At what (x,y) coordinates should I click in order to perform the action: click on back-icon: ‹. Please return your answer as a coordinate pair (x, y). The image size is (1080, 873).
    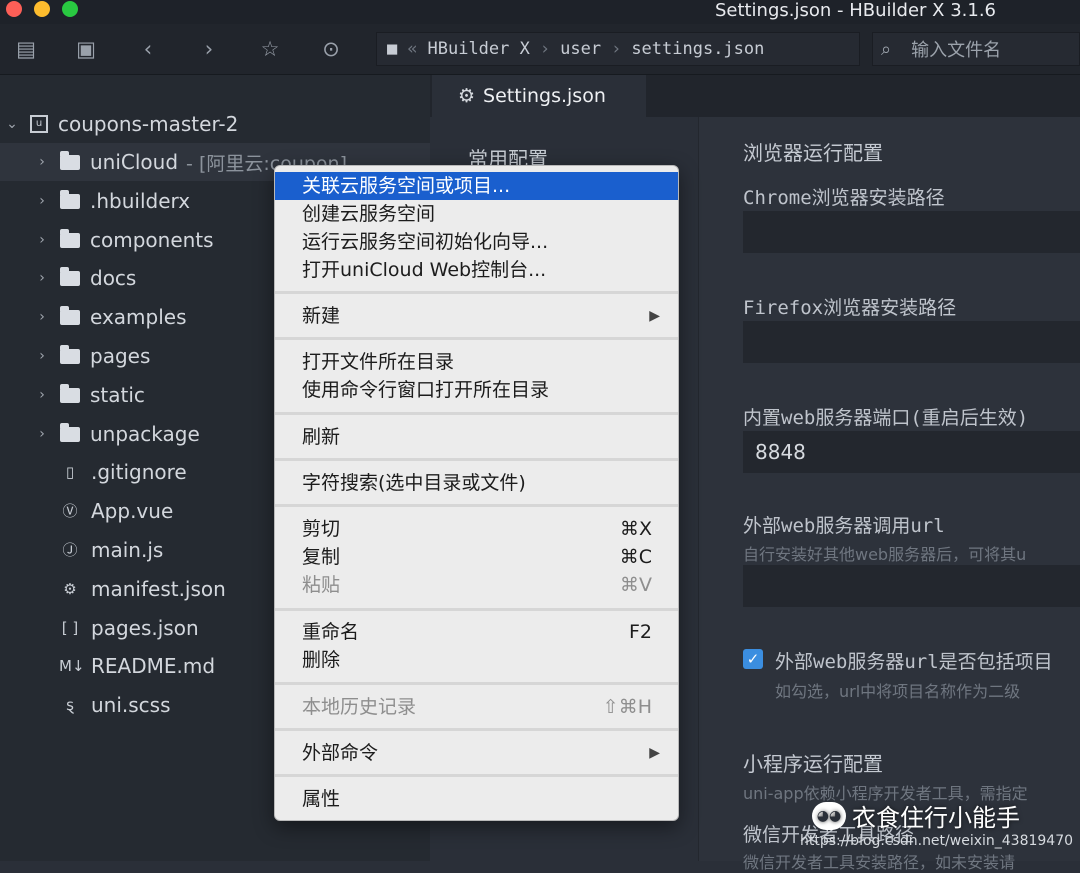
    Looking at the image, I should click on (148, 49).